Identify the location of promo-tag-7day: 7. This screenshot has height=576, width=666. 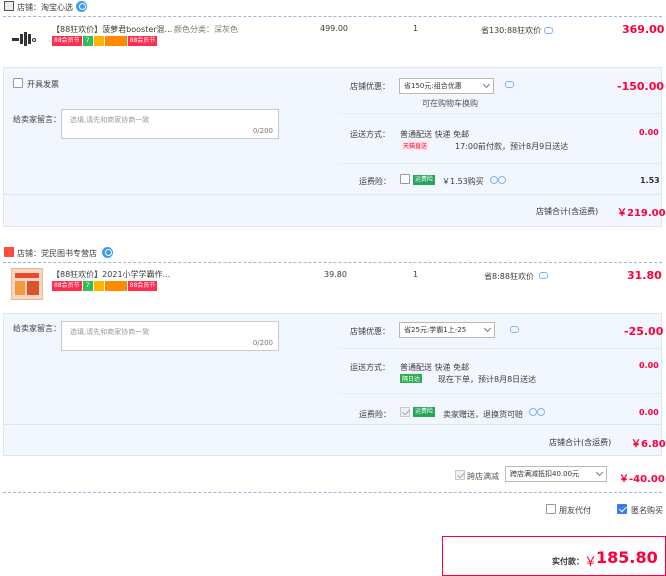
(87, 286).